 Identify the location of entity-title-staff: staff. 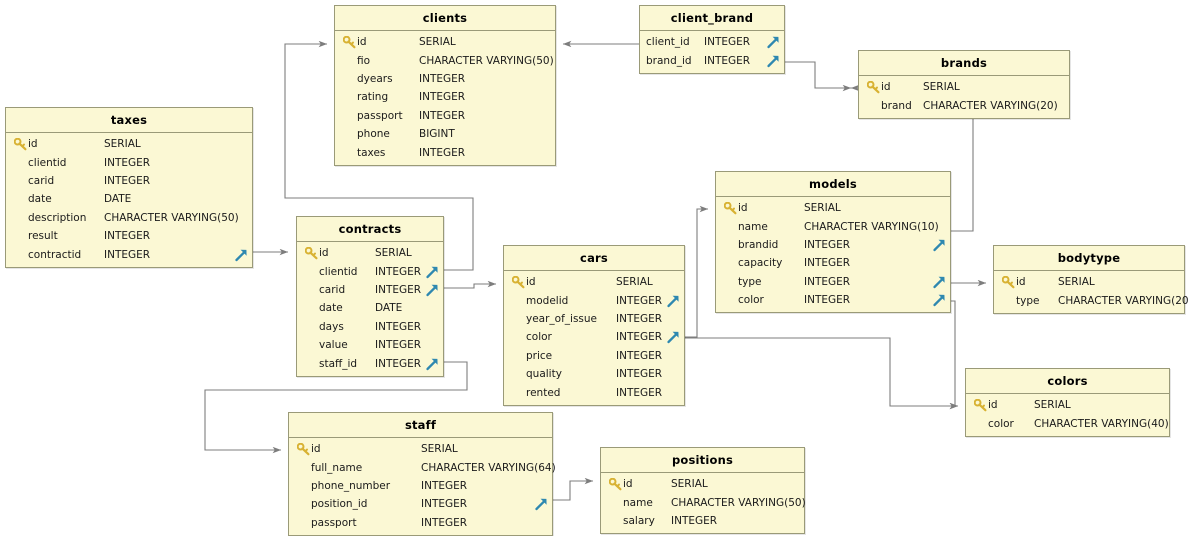
(420, 425).